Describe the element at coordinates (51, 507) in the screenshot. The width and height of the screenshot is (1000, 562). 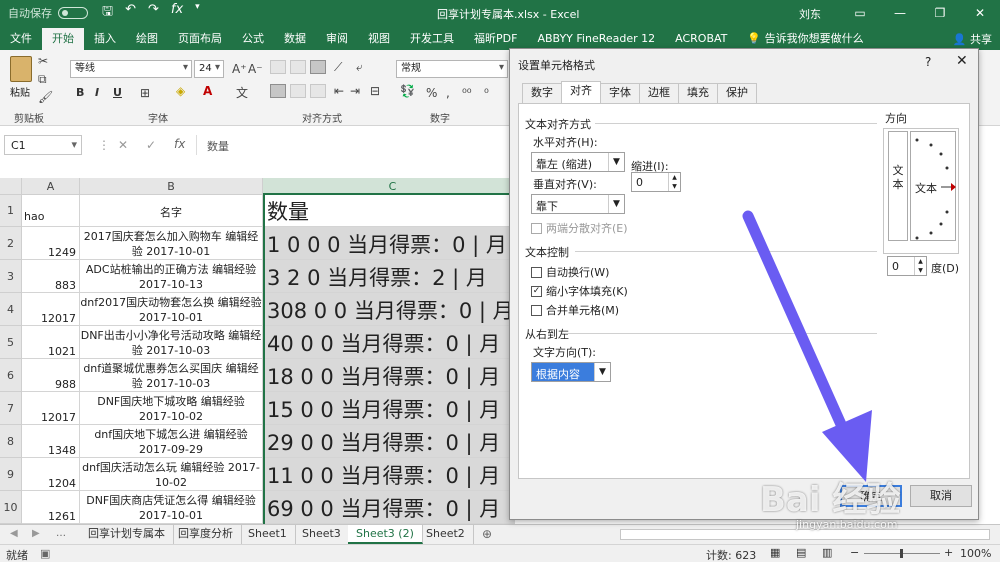
I see `cell-a: 1261` at that location.